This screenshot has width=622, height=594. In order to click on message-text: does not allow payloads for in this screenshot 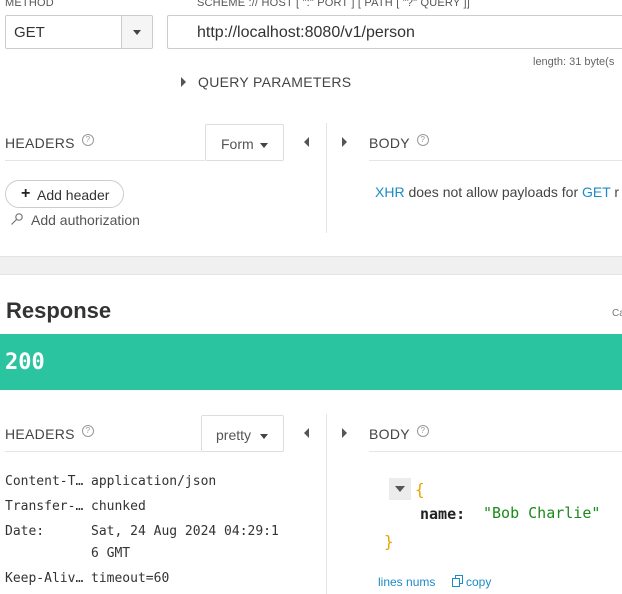, I will do `click(493, 192)`.